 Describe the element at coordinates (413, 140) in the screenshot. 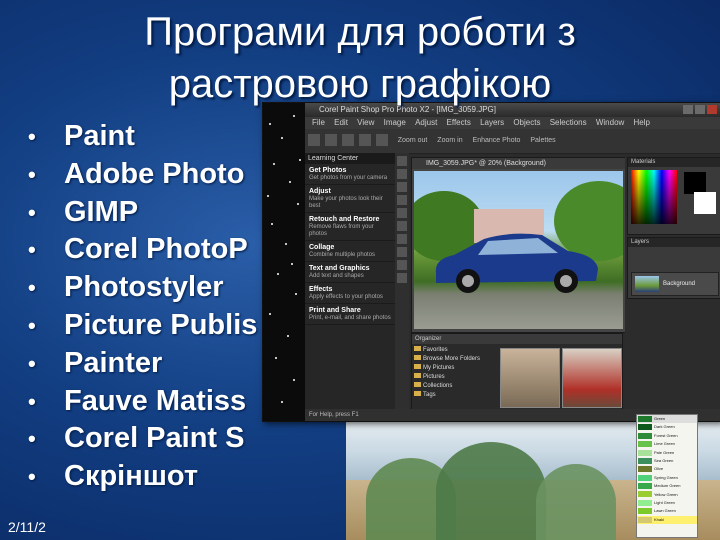

I see `zoom-out-button: Zoom out` at that location.